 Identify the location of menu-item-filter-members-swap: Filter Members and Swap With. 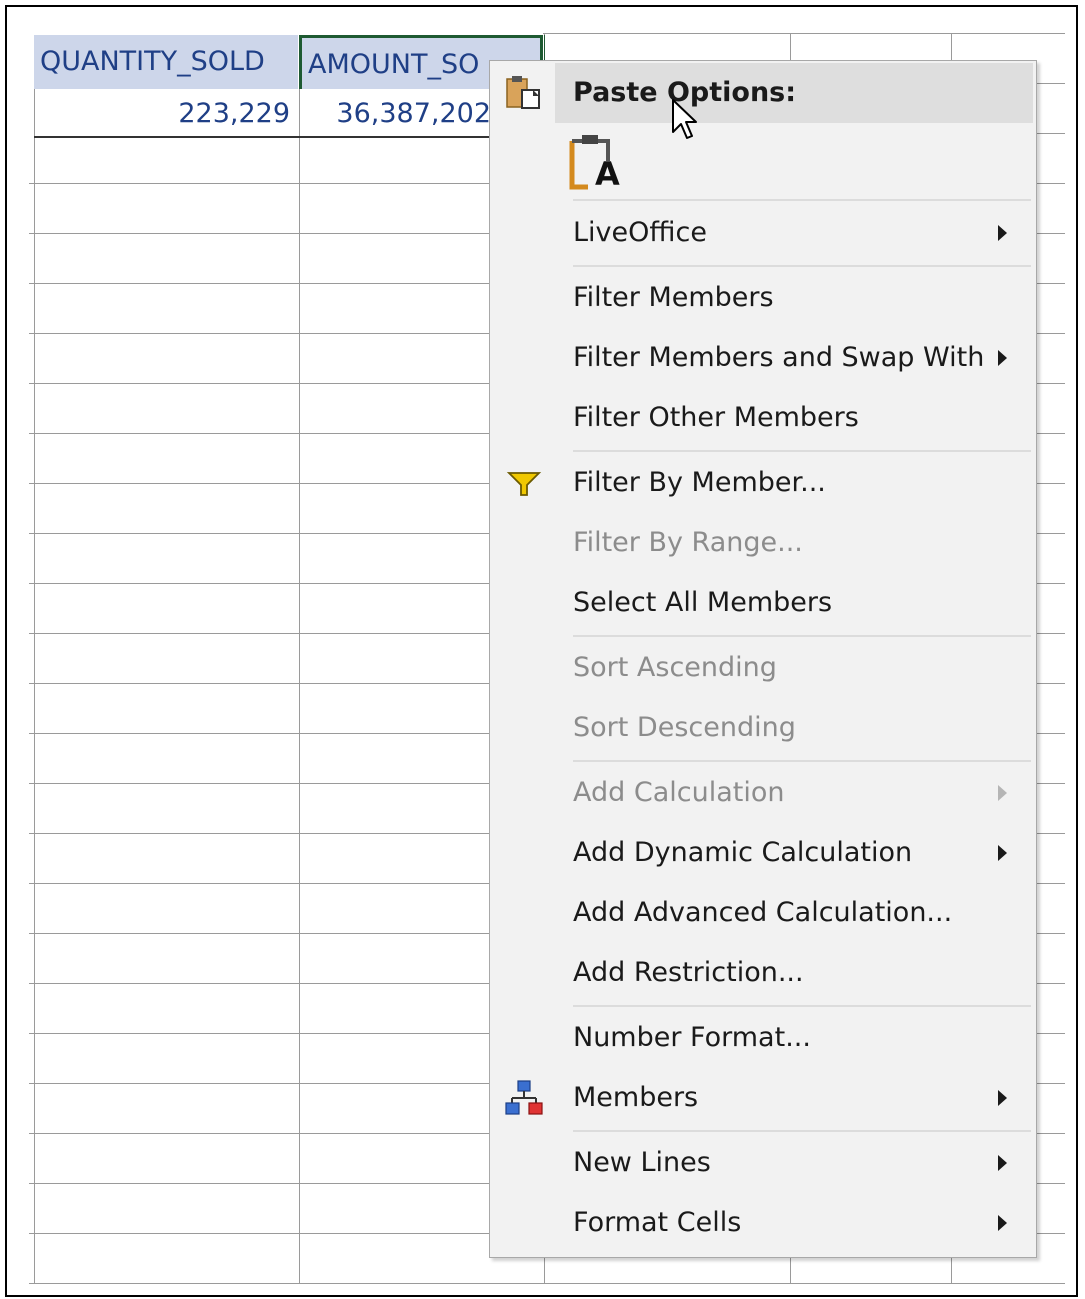
(763, 358).